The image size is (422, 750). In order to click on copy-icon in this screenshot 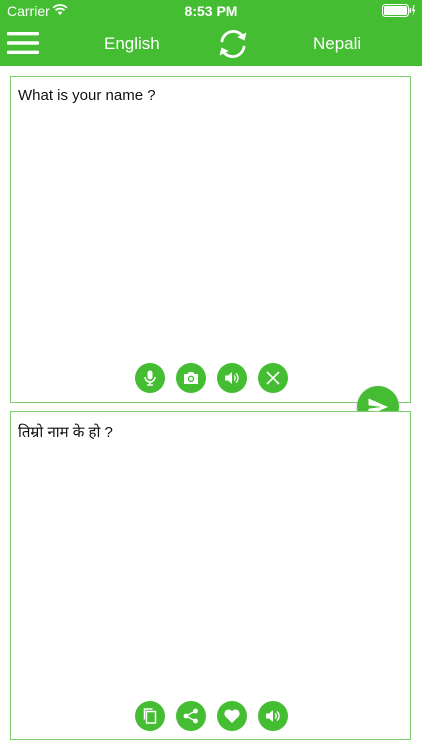, I will do `click(150, 716)`.